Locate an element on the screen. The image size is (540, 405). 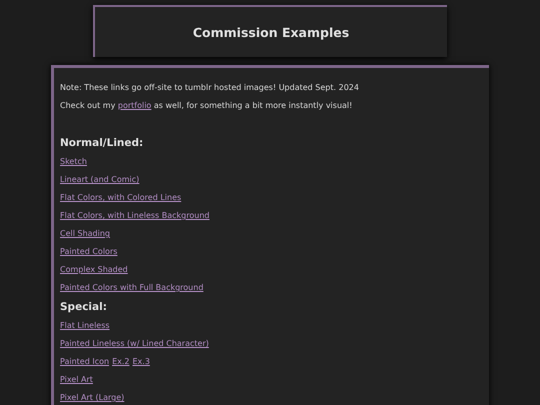
commission-link: Painted Icon is located at coordinates (85, 361).